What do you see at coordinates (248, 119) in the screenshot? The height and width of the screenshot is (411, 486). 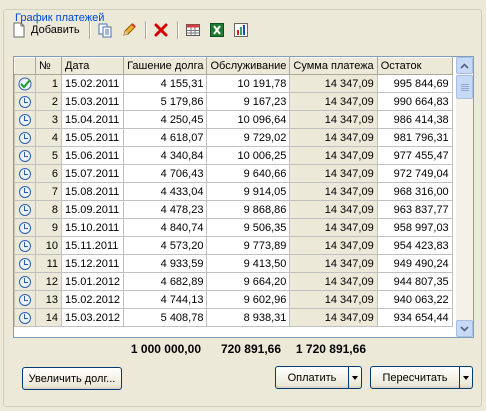 I see `row-service: 10 096,64` at bounding box center [248, 119].